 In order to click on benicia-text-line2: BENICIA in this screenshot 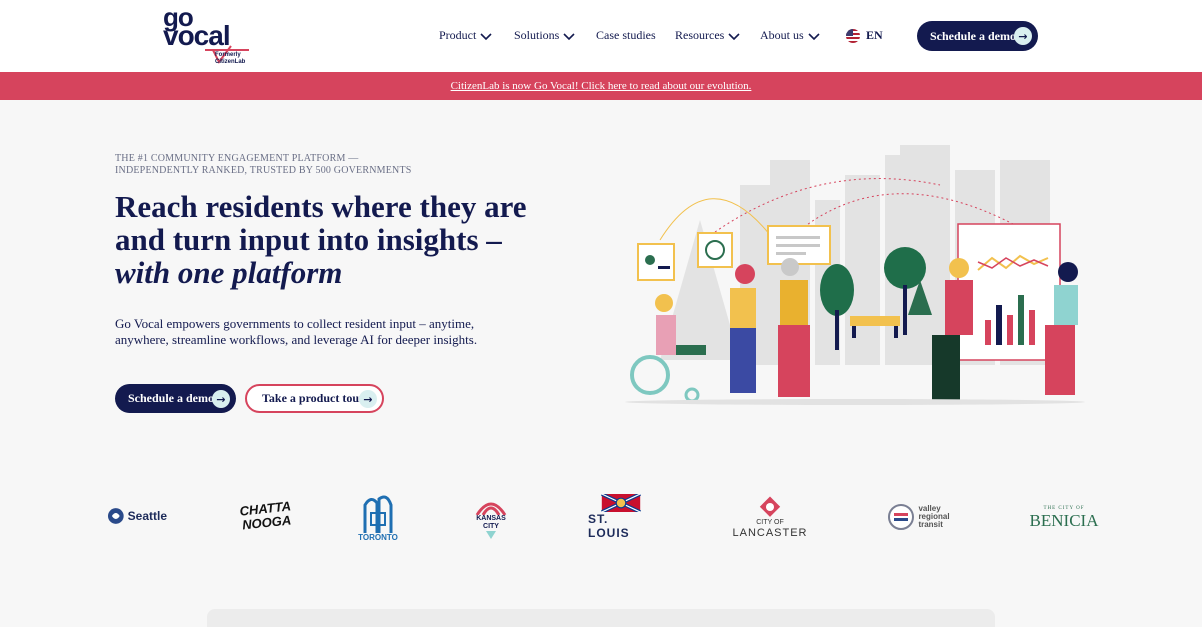, I will do `click(1064, 520)`.